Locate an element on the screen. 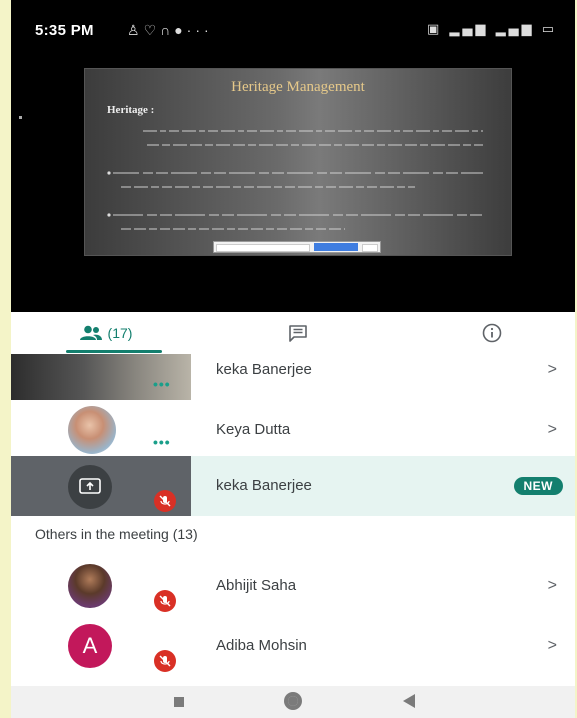  chat-icon is located at coordinates (298, 333).